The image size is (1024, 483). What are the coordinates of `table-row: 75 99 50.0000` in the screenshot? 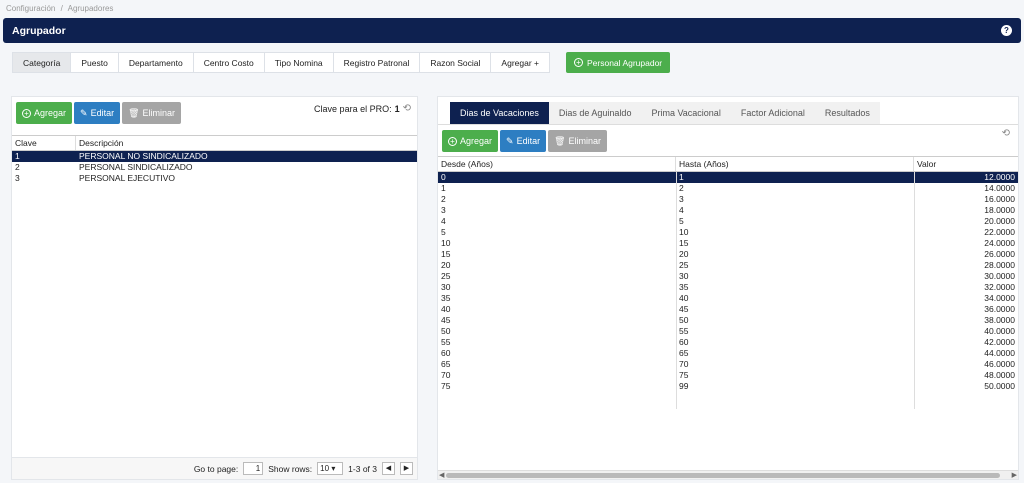 It's located at (728, 386).